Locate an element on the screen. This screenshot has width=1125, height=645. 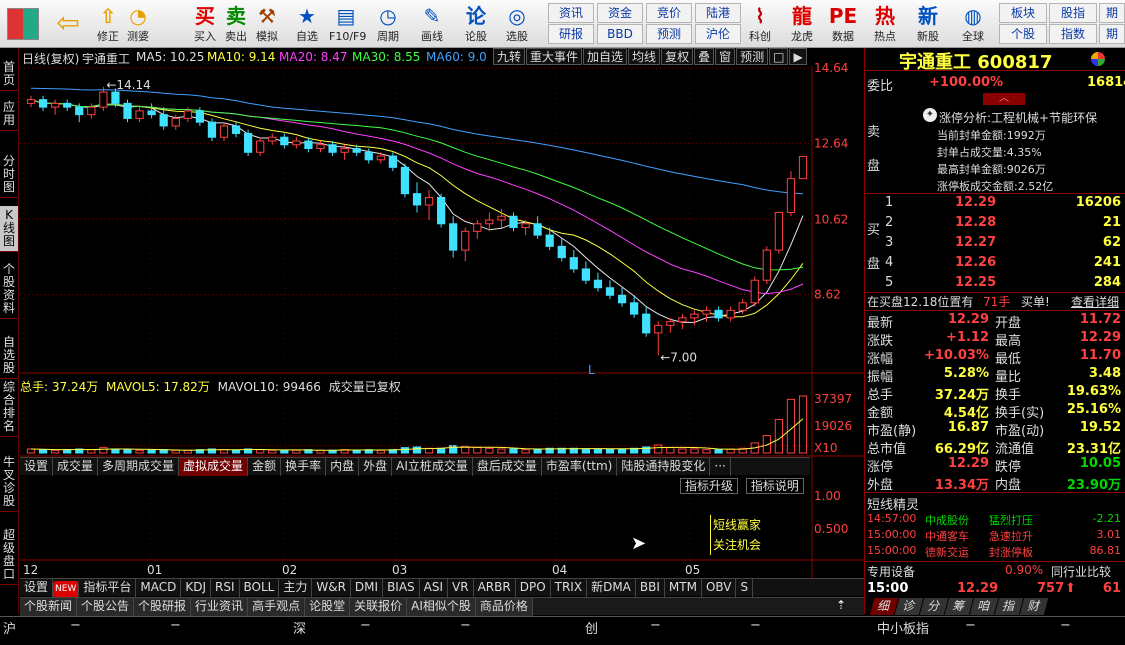
toolbar-small-b2: 预测 is located at coordinates (669, 34).